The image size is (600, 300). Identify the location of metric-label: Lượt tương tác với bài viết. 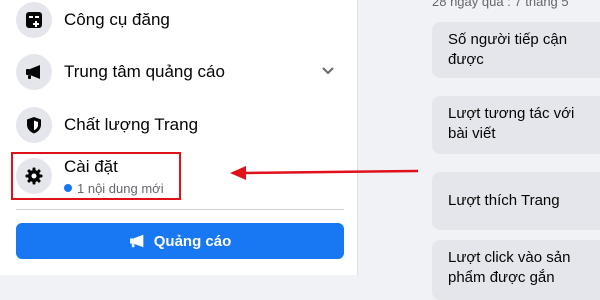
(511, 123).